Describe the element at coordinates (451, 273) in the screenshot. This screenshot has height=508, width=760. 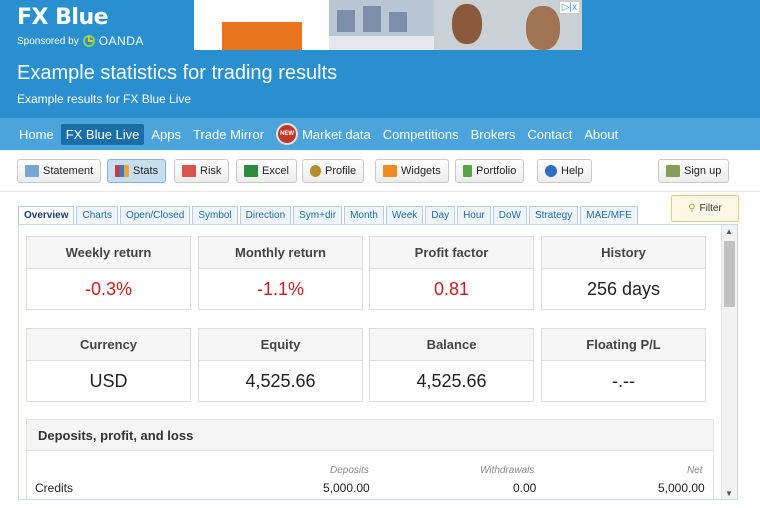
I see `profit-factor-card: Profit factor 0.81` at that location.